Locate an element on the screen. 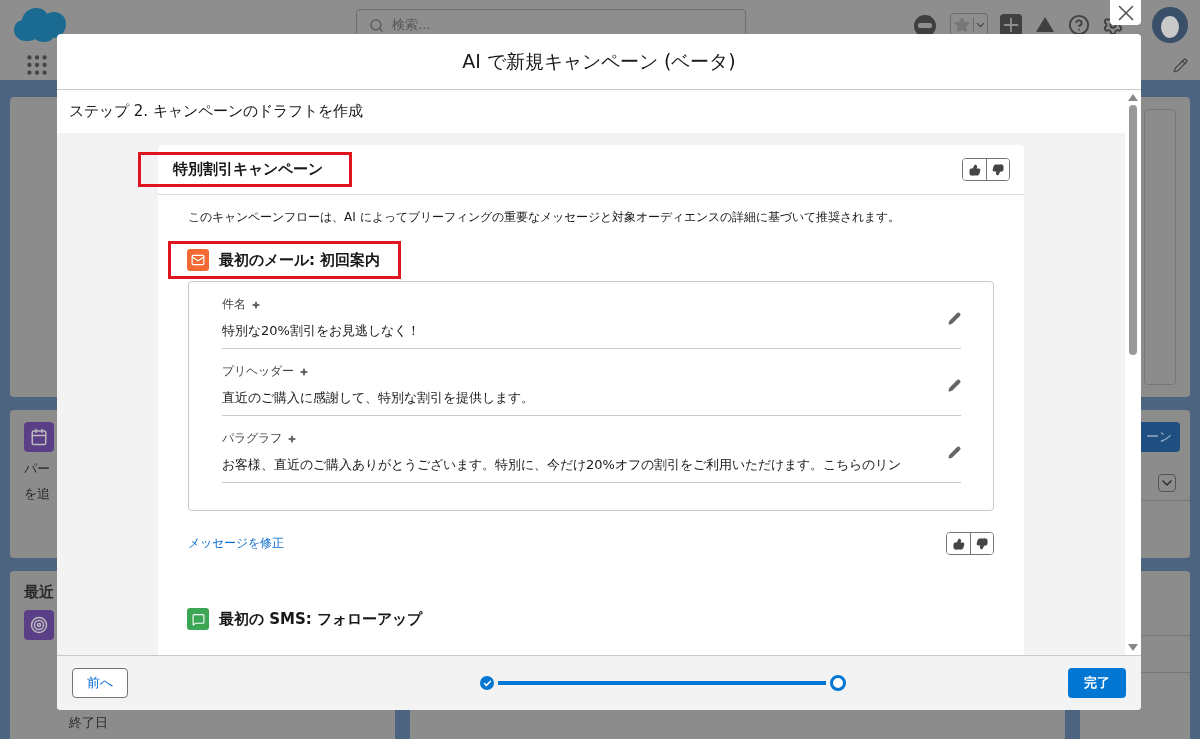  mail-icon is located at coordinates (198, 260).